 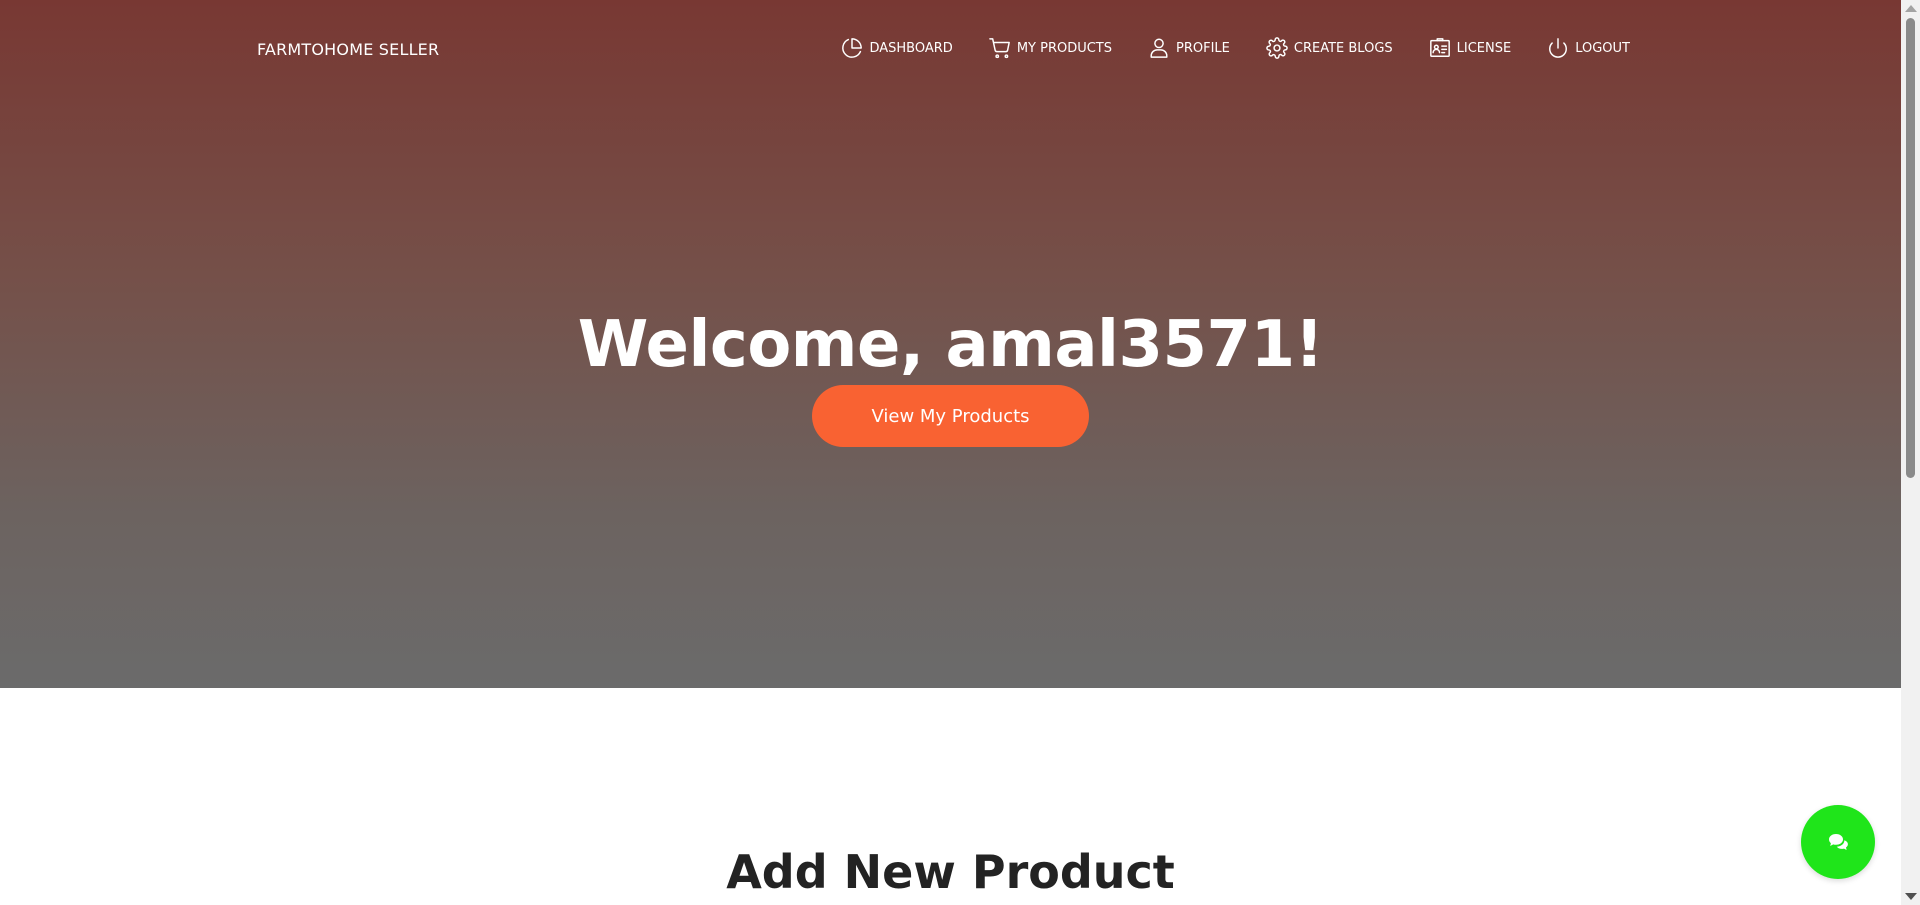 What do you see at coordinates (1343, 48) in the screenshot?
I see `nav-create-blogs-label: CREATE BLOGS` at bounding box center [1343, 48].